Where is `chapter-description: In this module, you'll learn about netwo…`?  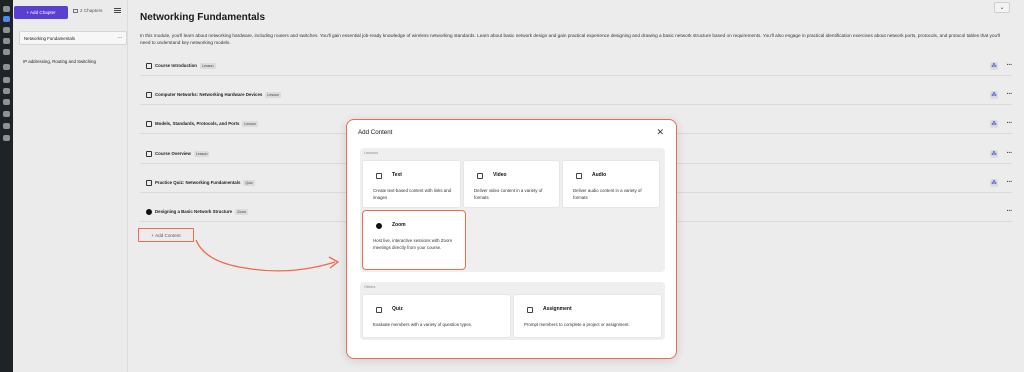 chapter-description: In this module, you'll learn about netwo… is located at coordinates (570, 39).